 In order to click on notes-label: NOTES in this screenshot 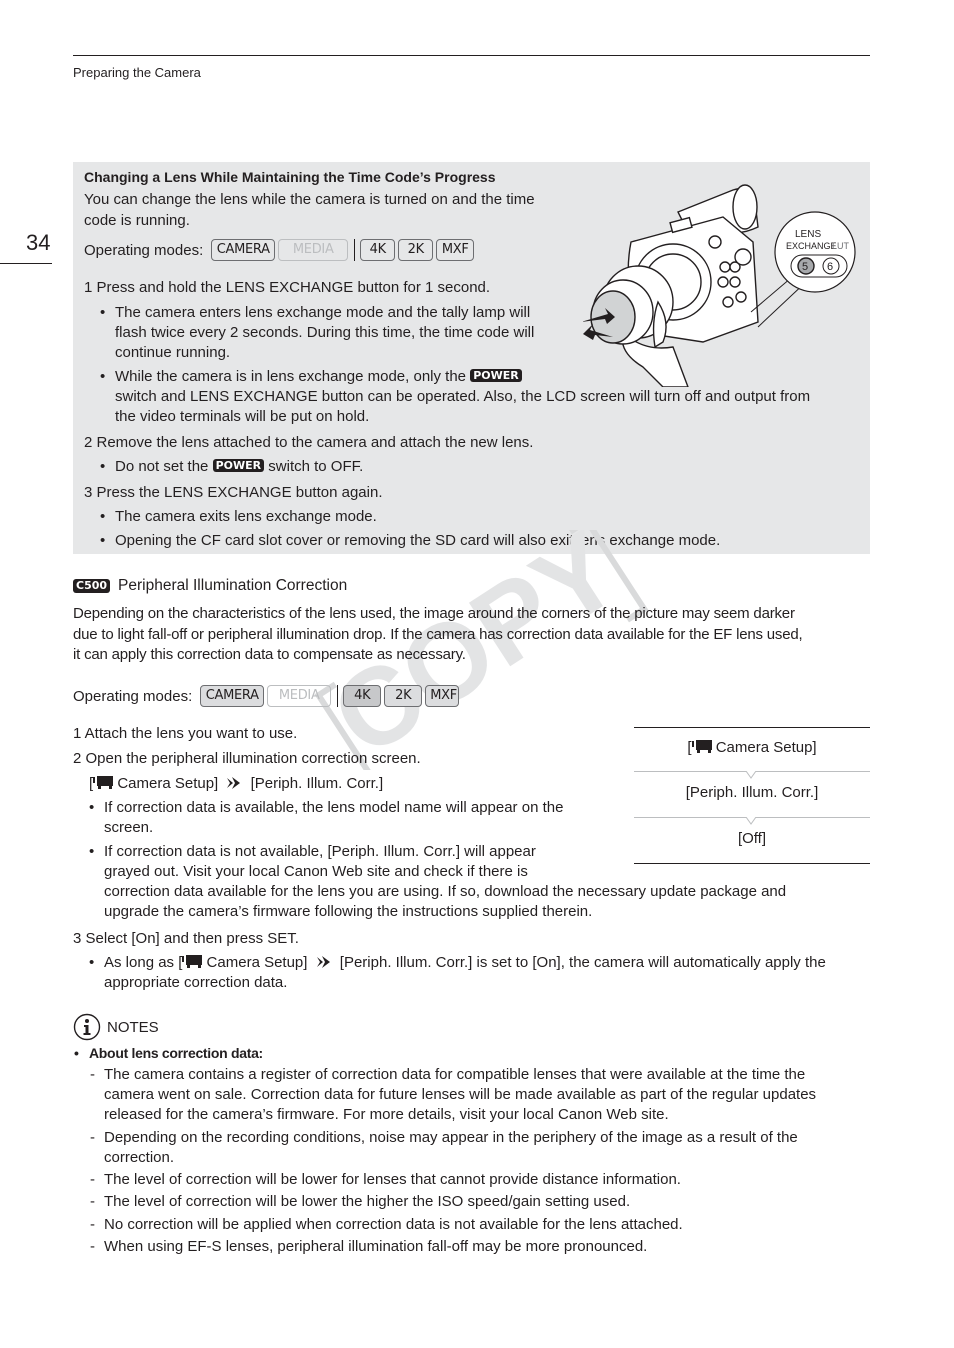, I will do `click(133, 1027)`.